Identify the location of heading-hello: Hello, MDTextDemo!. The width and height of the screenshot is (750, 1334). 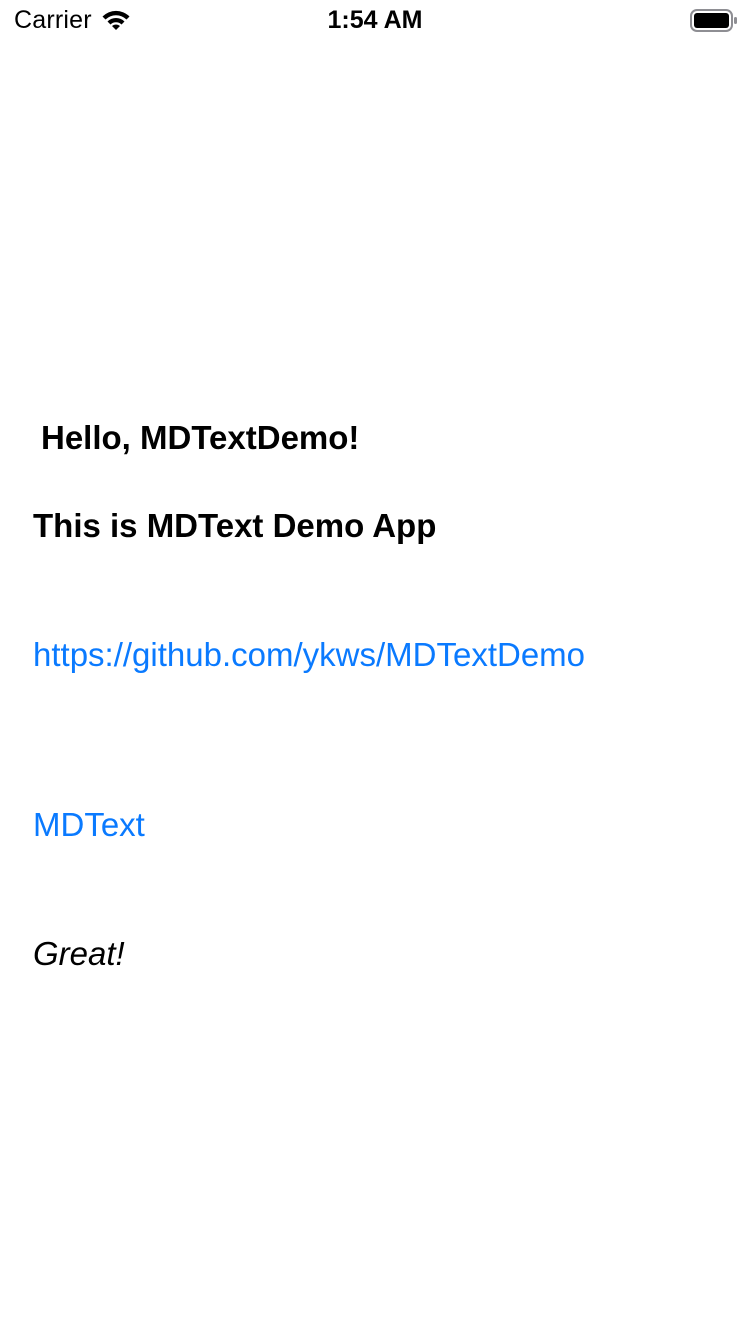
(200, 437).